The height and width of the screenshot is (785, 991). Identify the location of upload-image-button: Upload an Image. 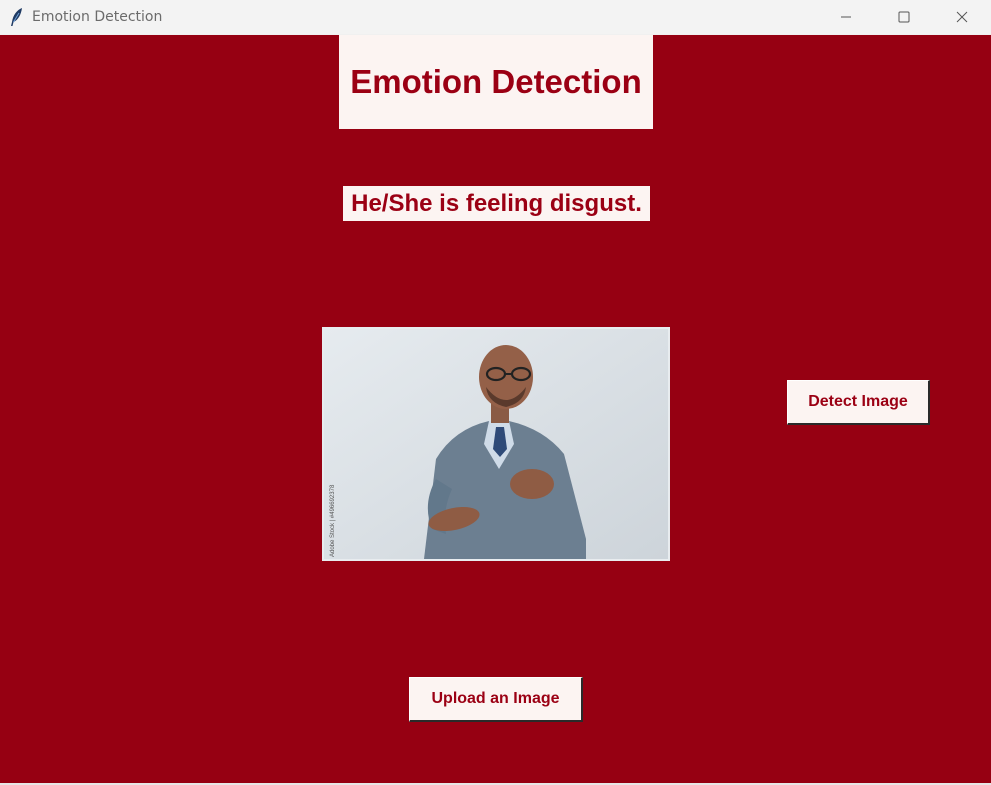
(496, 699).